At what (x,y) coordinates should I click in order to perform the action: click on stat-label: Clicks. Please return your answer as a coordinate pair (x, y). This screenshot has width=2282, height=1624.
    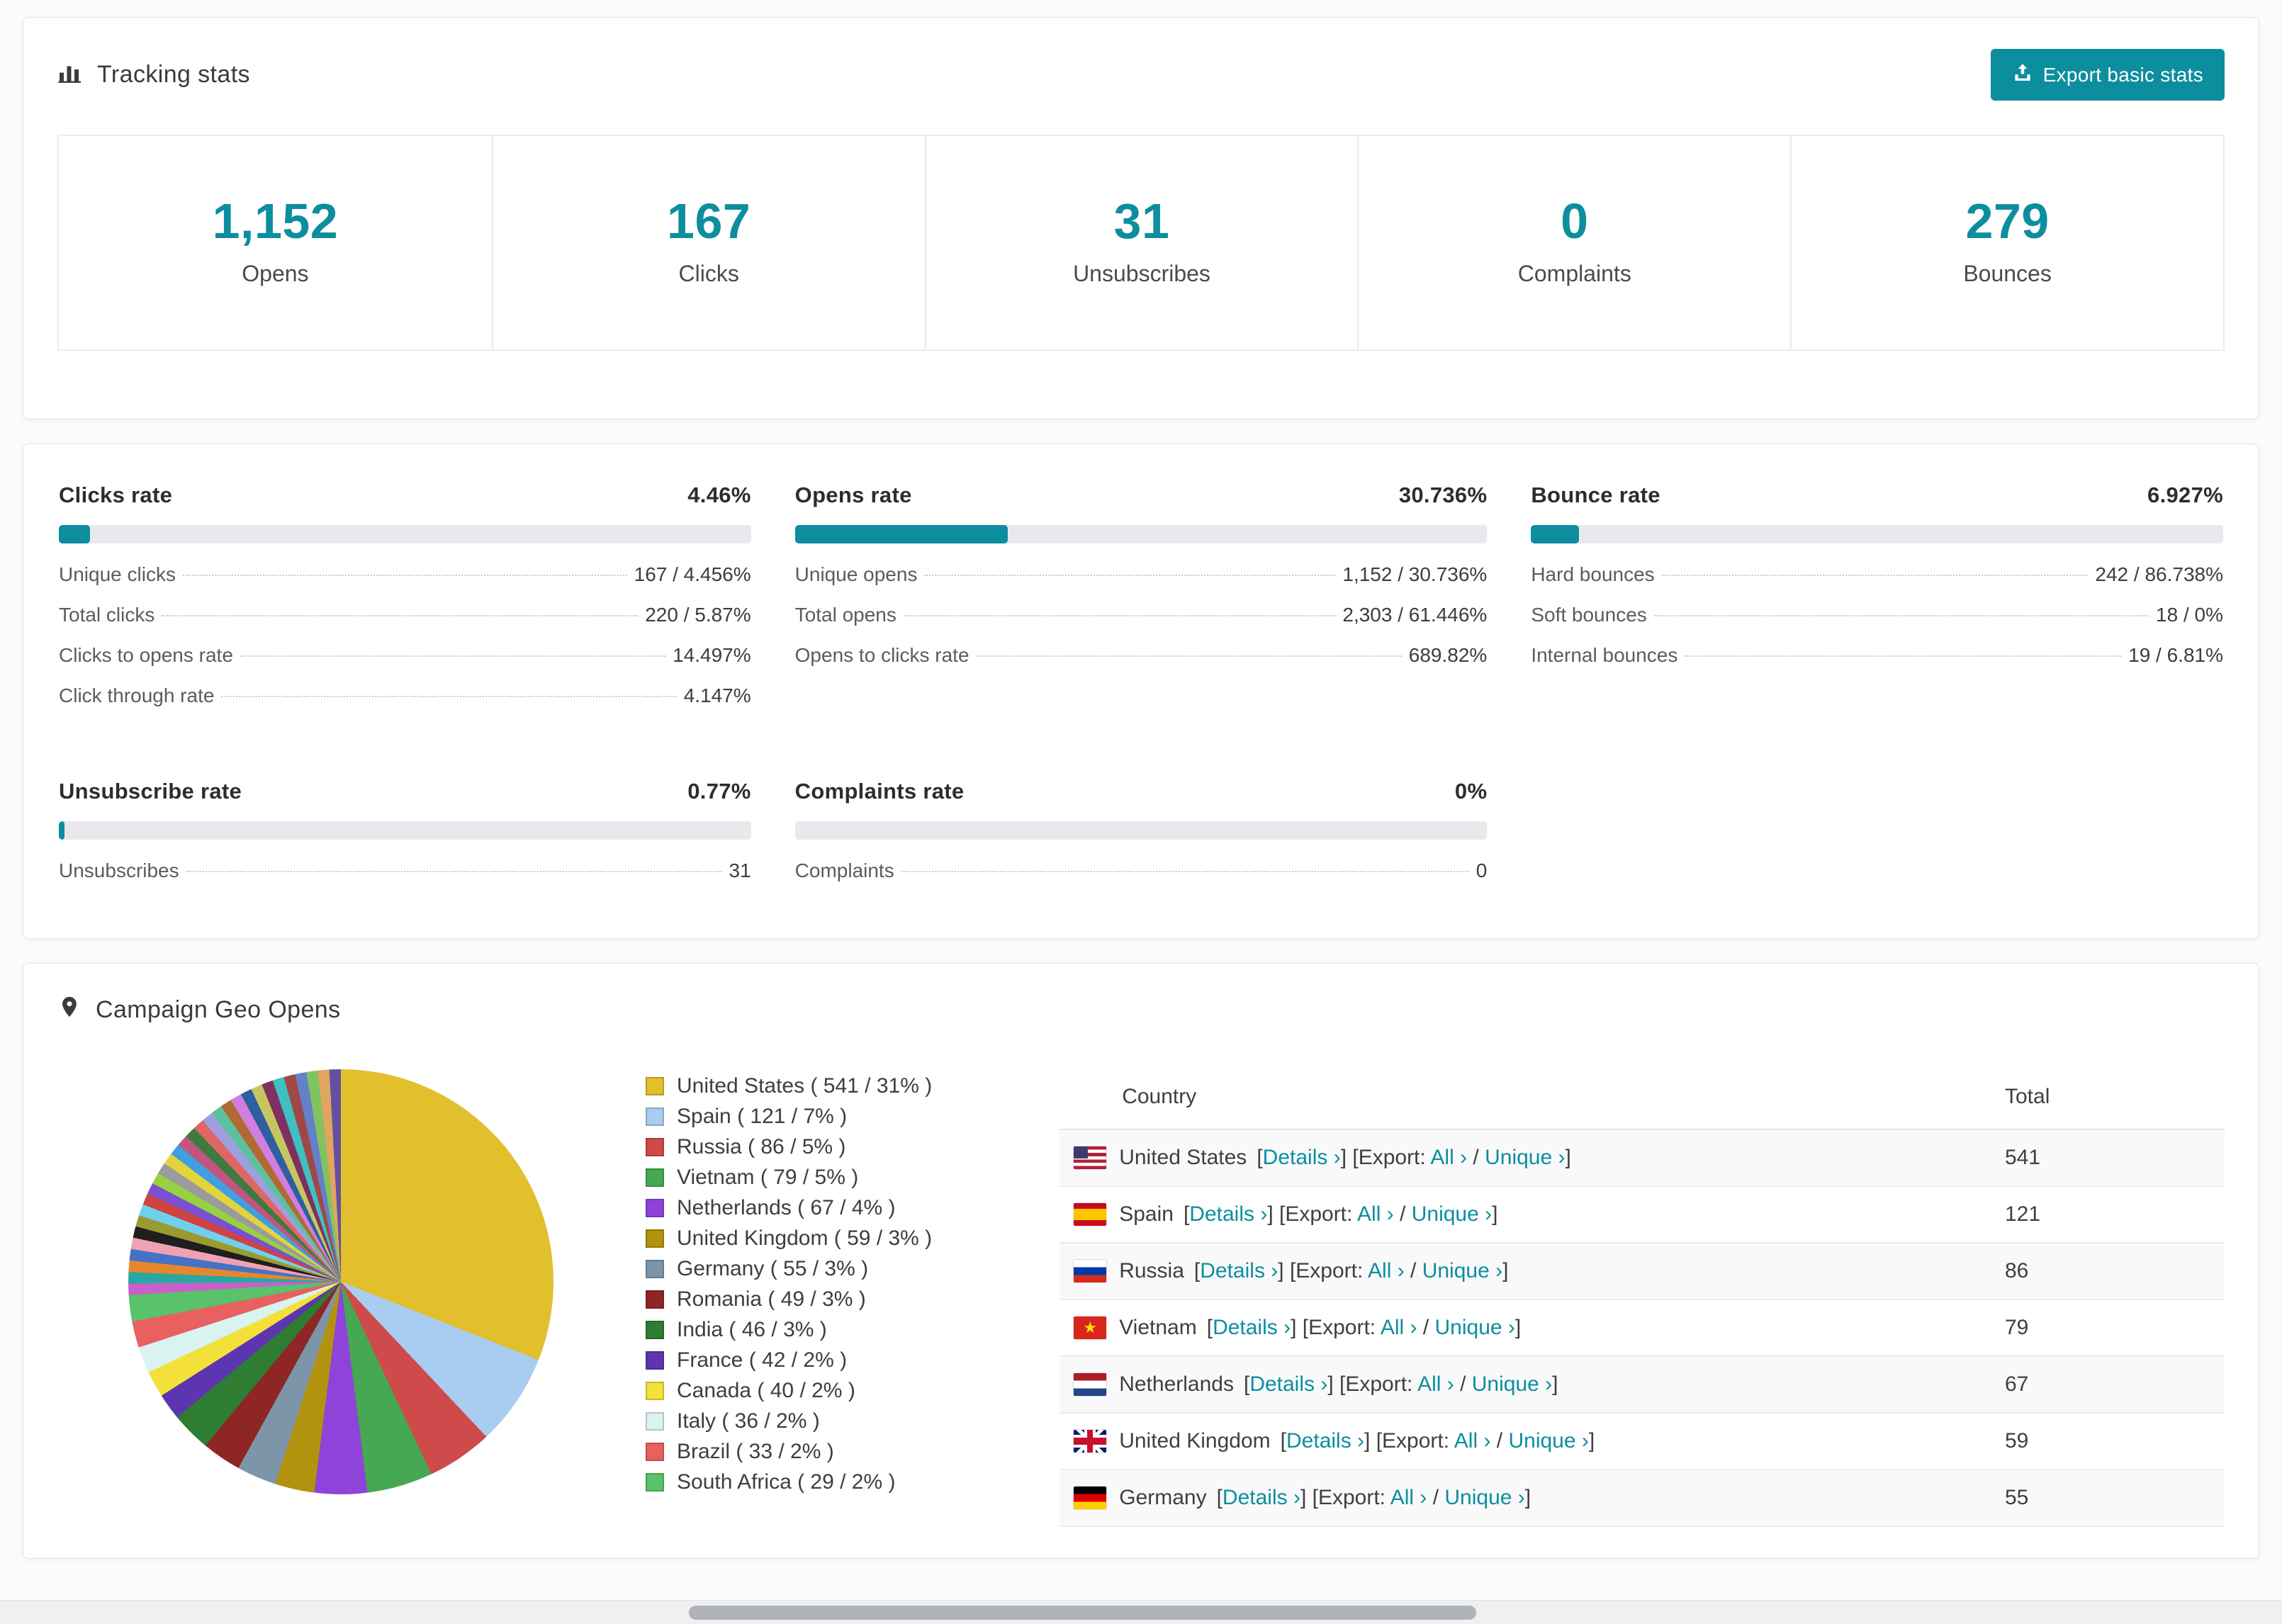
    Looking at the image, I should click on (709, 273).